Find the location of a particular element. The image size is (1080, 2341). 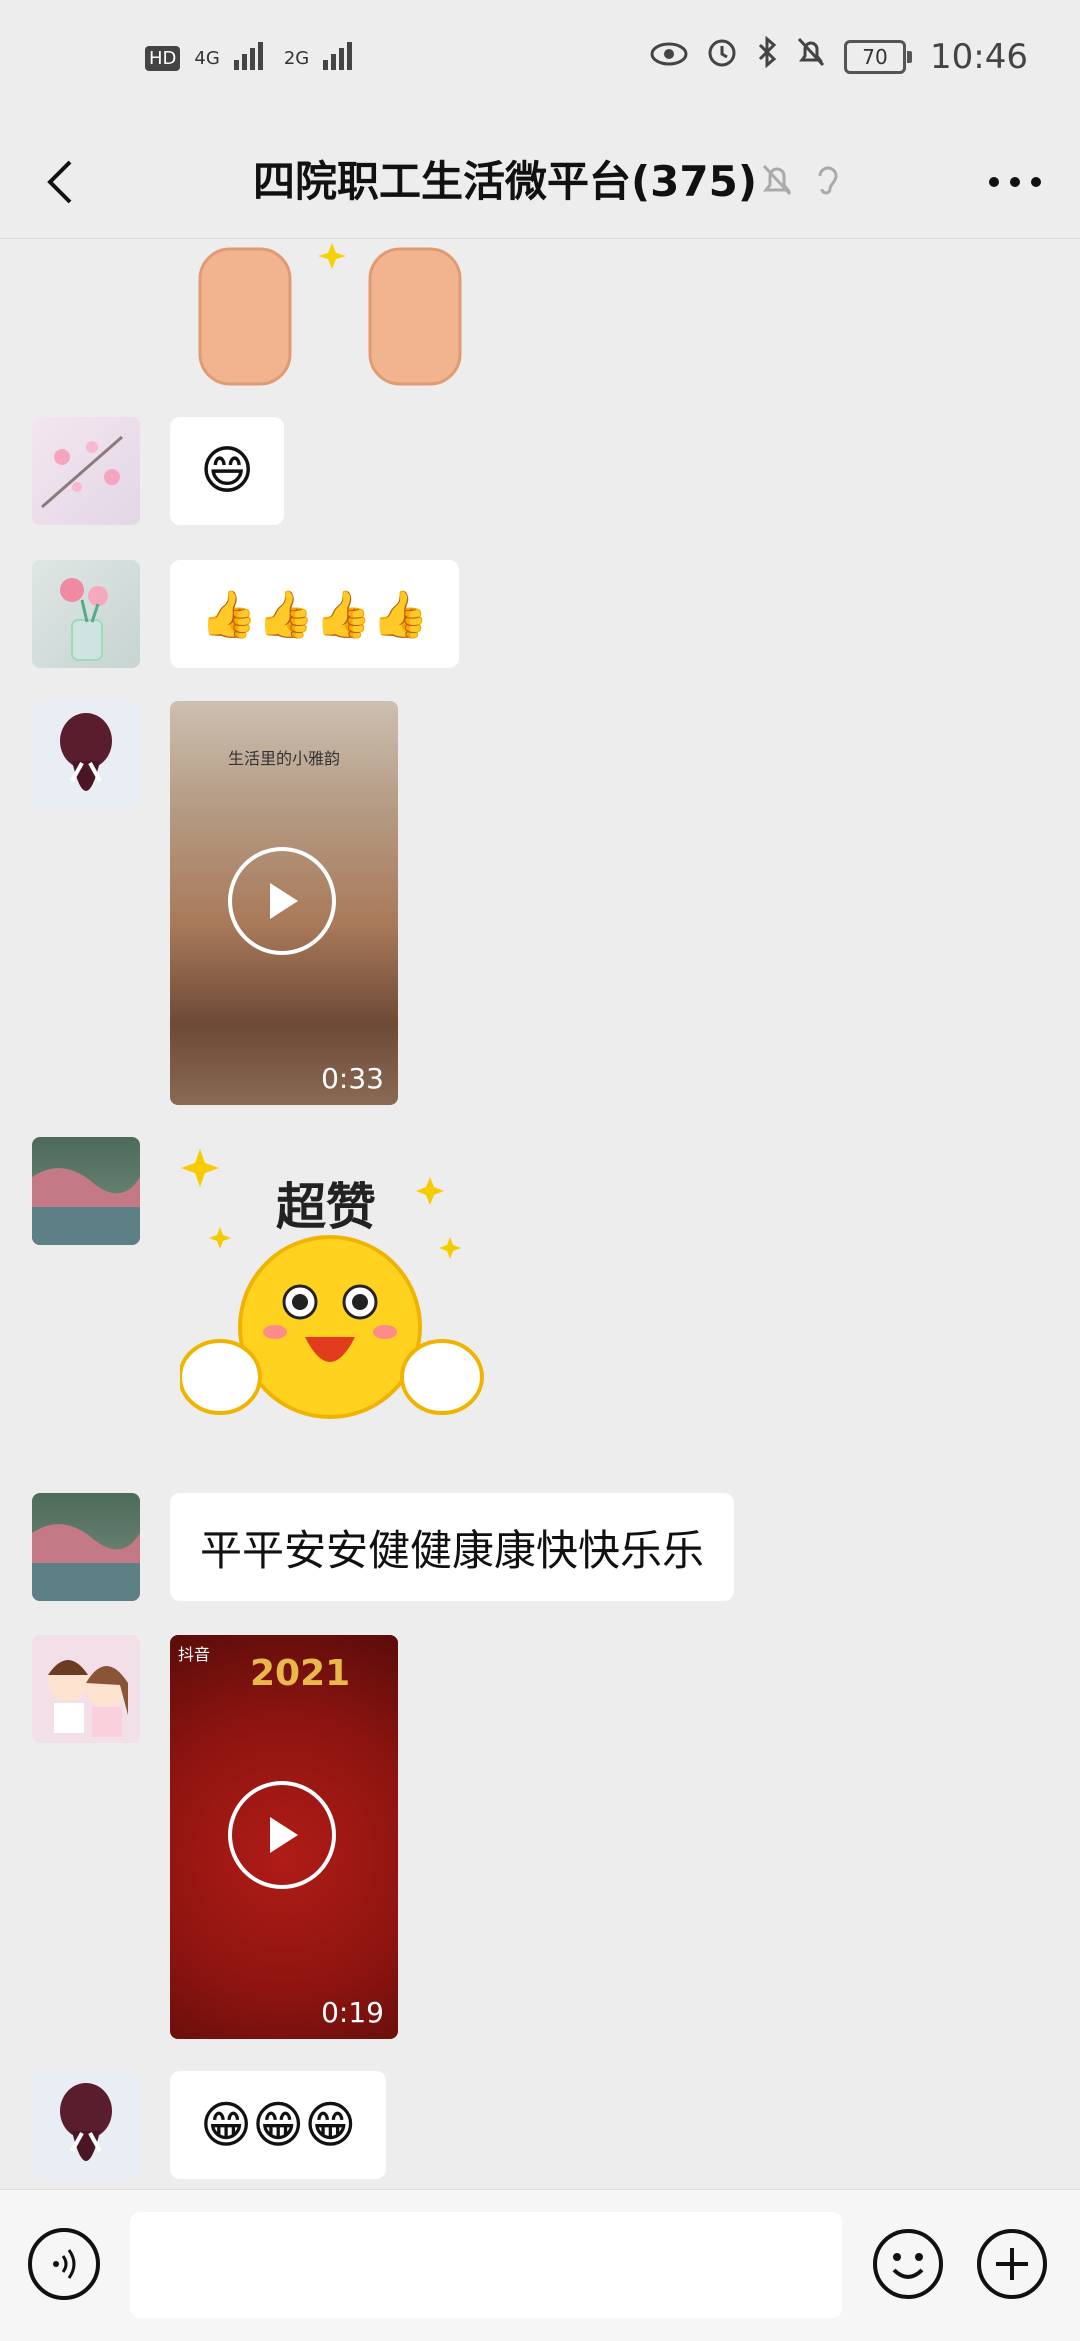

input-bar is located at coordinates (540, 2265).